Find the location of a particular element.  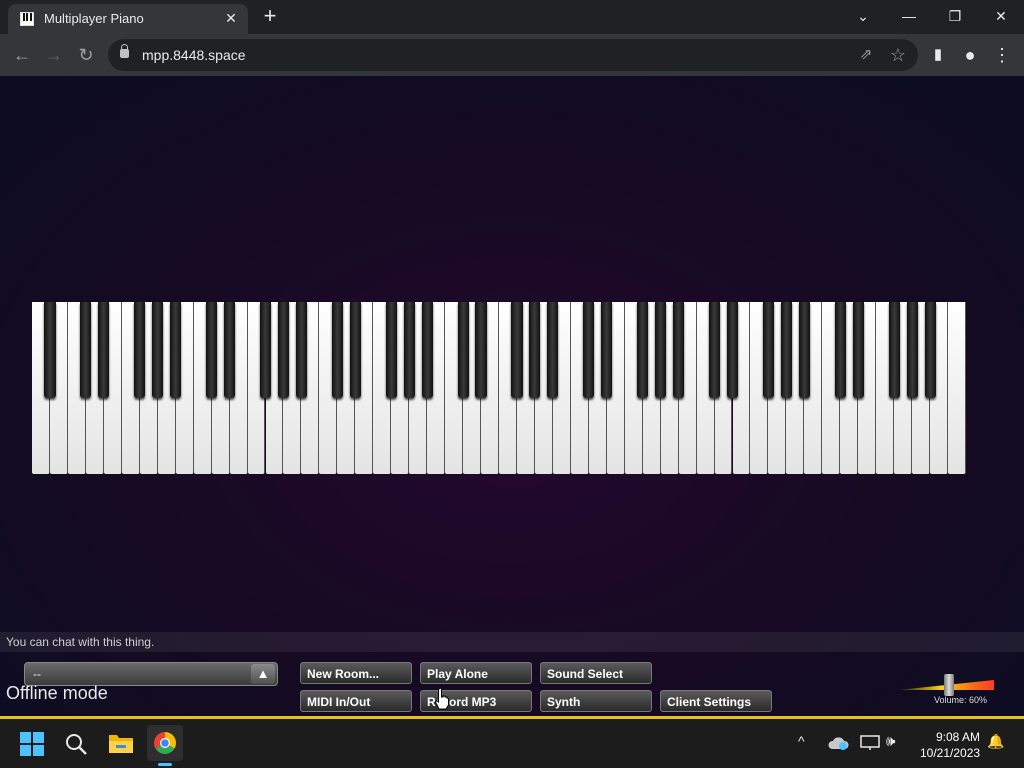

active-app-indicator is located at coordinates (165, 764).